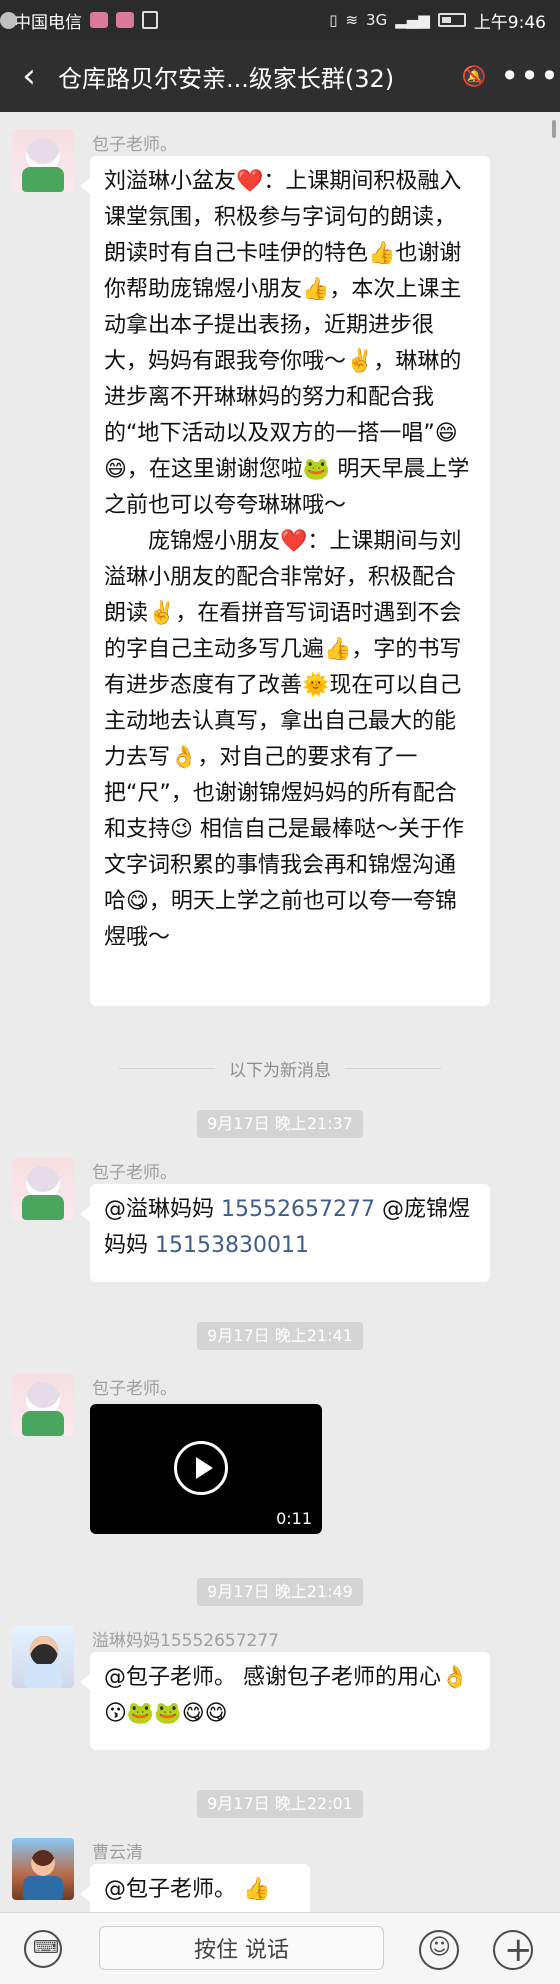  Describe the element at coordinates (117, 1853) in the screenshot. I see `sender-name: 曹云清` at that location.